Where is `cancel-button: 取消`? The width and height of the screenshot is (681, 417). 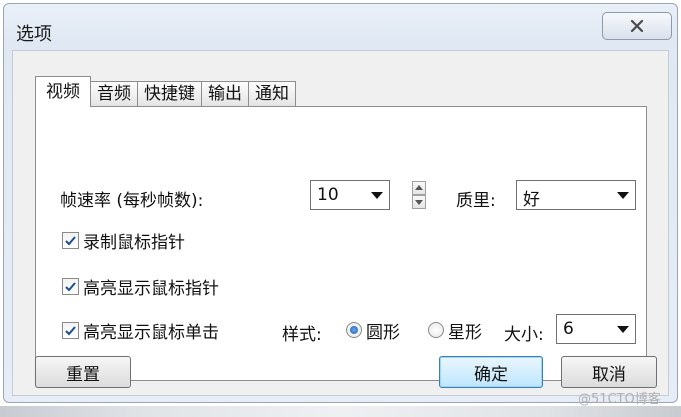 cancel-button: 取消 is located at coordinates (609, 372).